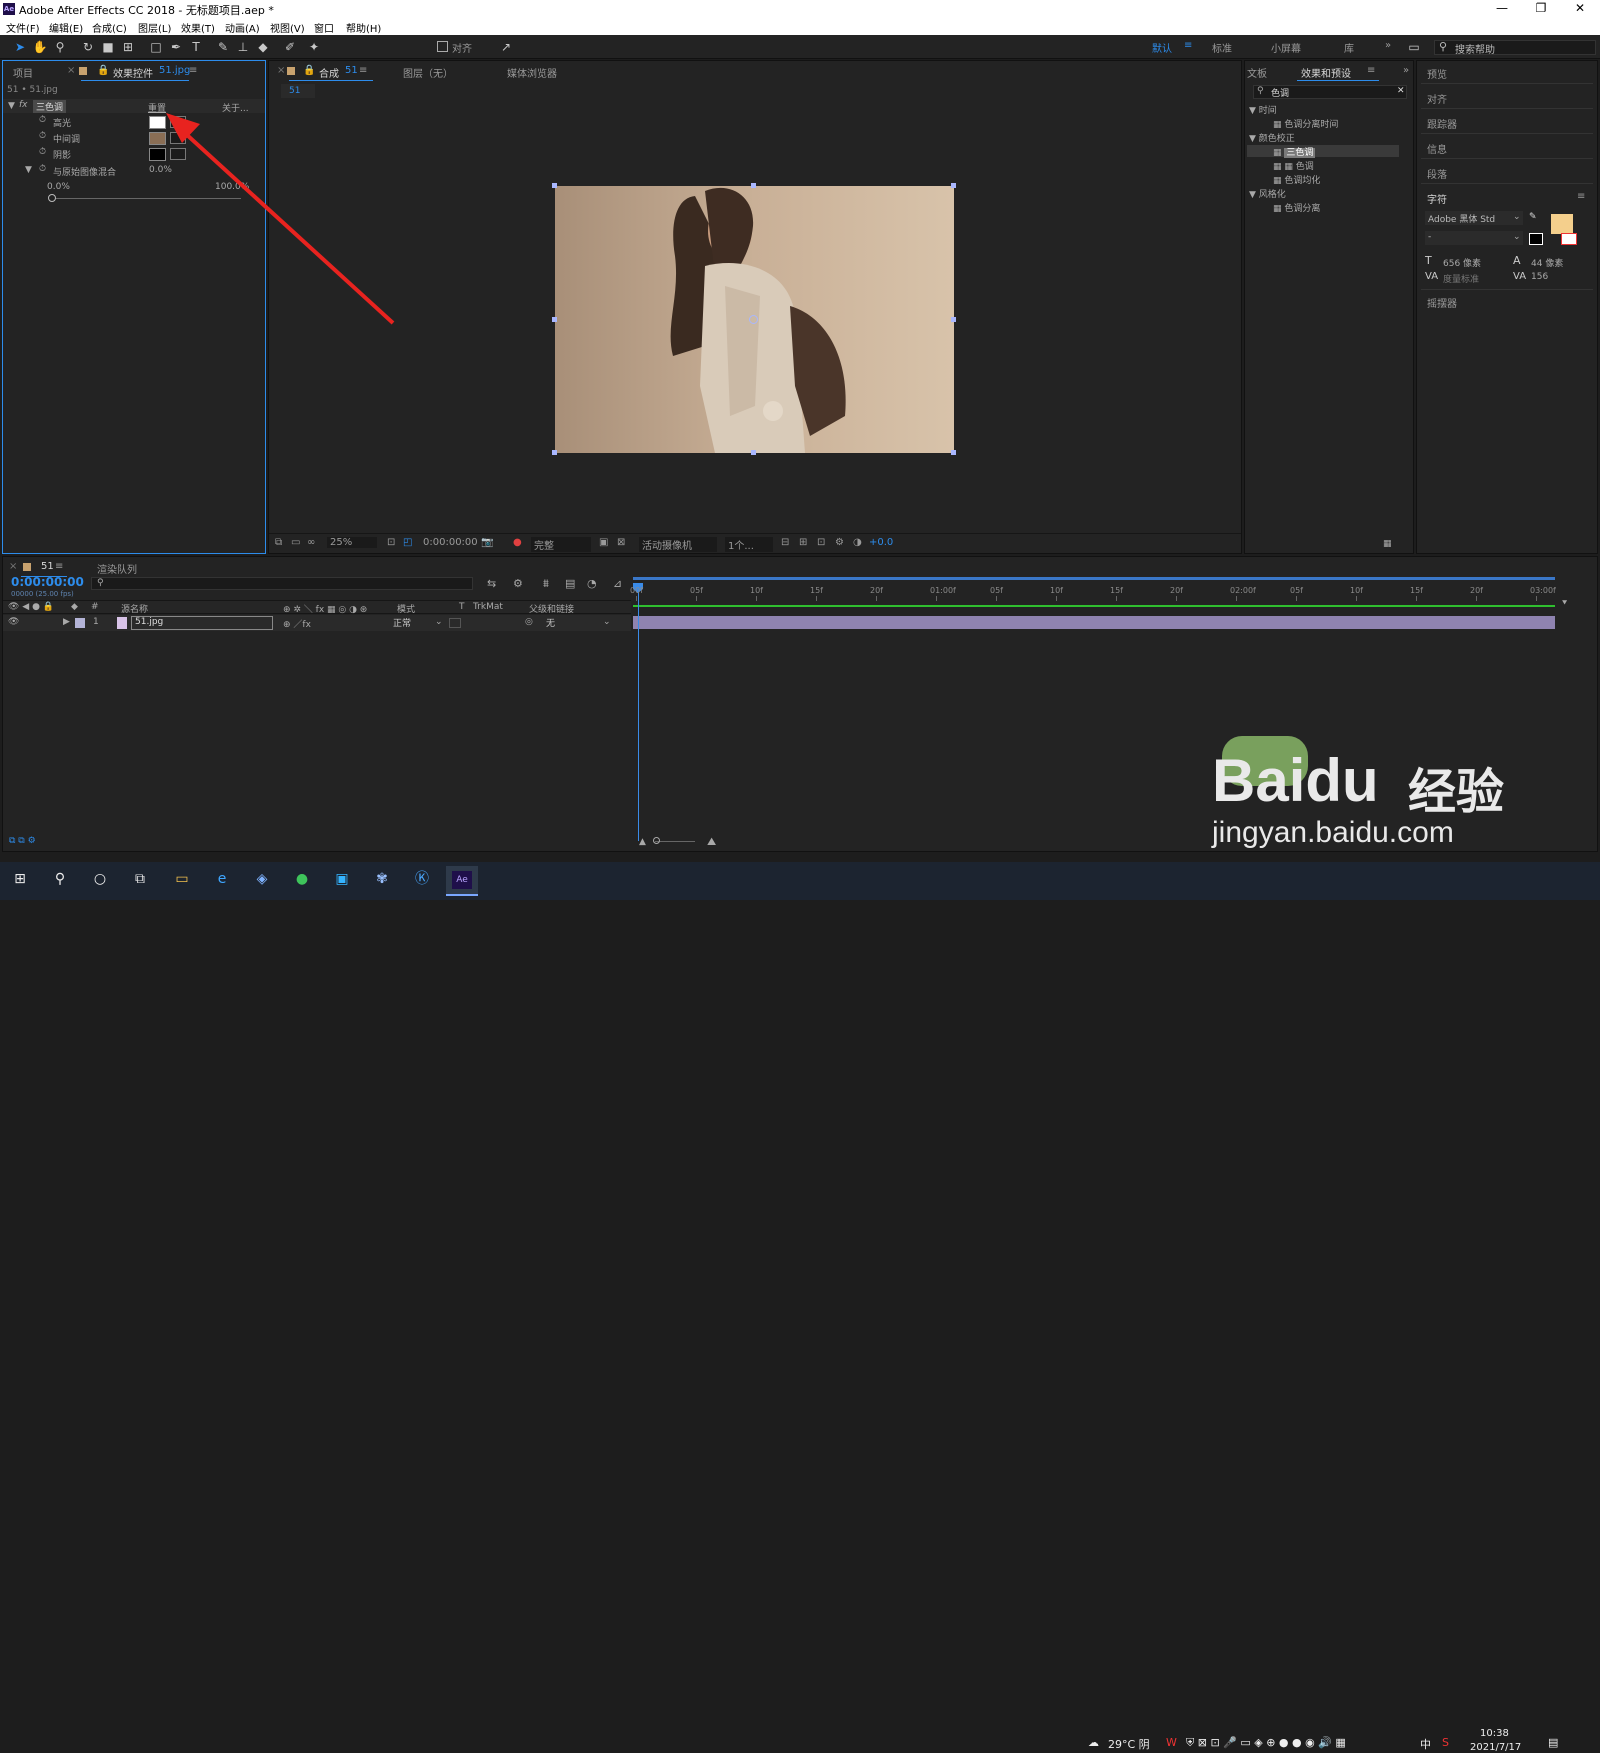  What do you see at coordinates (134, 608) in the screenshot?
I see `source-name-header: 源名称` at bounding box center [134, 608].